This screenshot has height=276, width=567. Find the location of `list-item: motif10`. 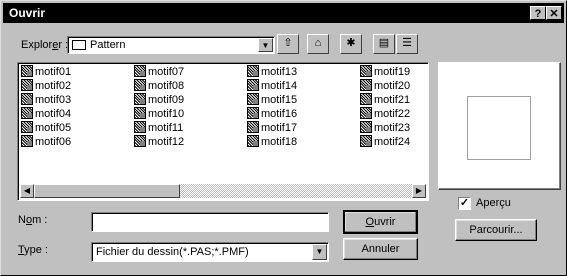

list-item: motif10 is located at coordinates (159, 114).